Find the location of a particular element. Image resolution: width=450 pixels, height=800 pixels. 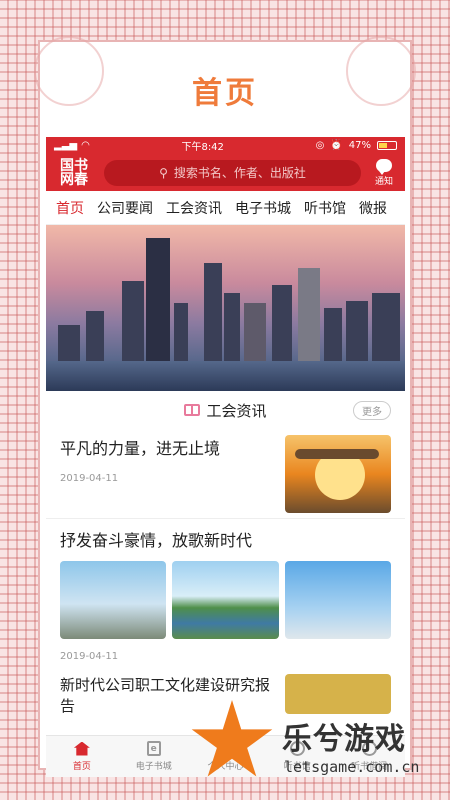

lock-rotation-icon: ◎ is located at coordinates (320, 145).